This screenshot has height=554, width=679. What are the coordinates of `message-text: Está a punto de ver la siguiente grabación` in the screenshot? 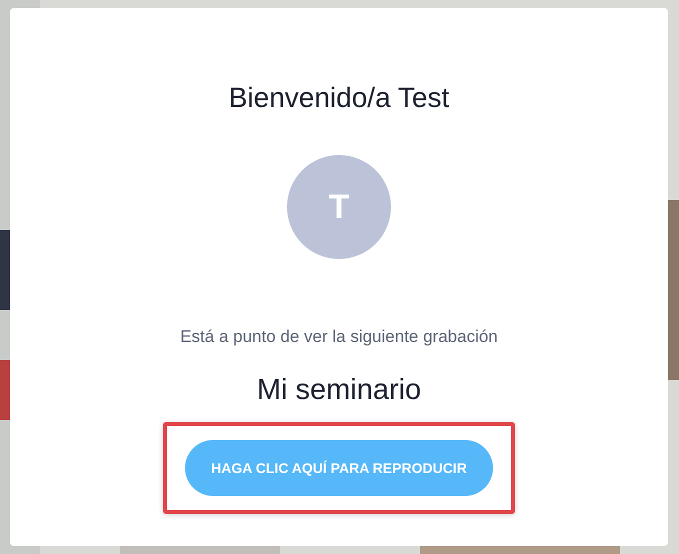 It's located at (339, 337).